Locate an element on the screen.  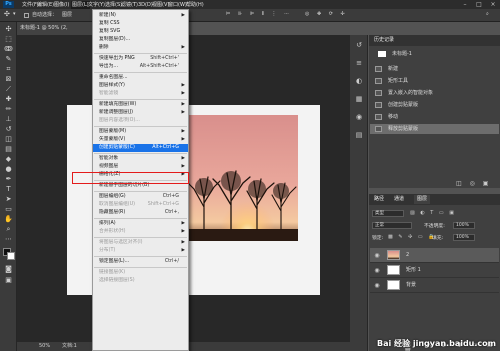
menu-item: 链接图层(K) is located at coordinates (140, 273).